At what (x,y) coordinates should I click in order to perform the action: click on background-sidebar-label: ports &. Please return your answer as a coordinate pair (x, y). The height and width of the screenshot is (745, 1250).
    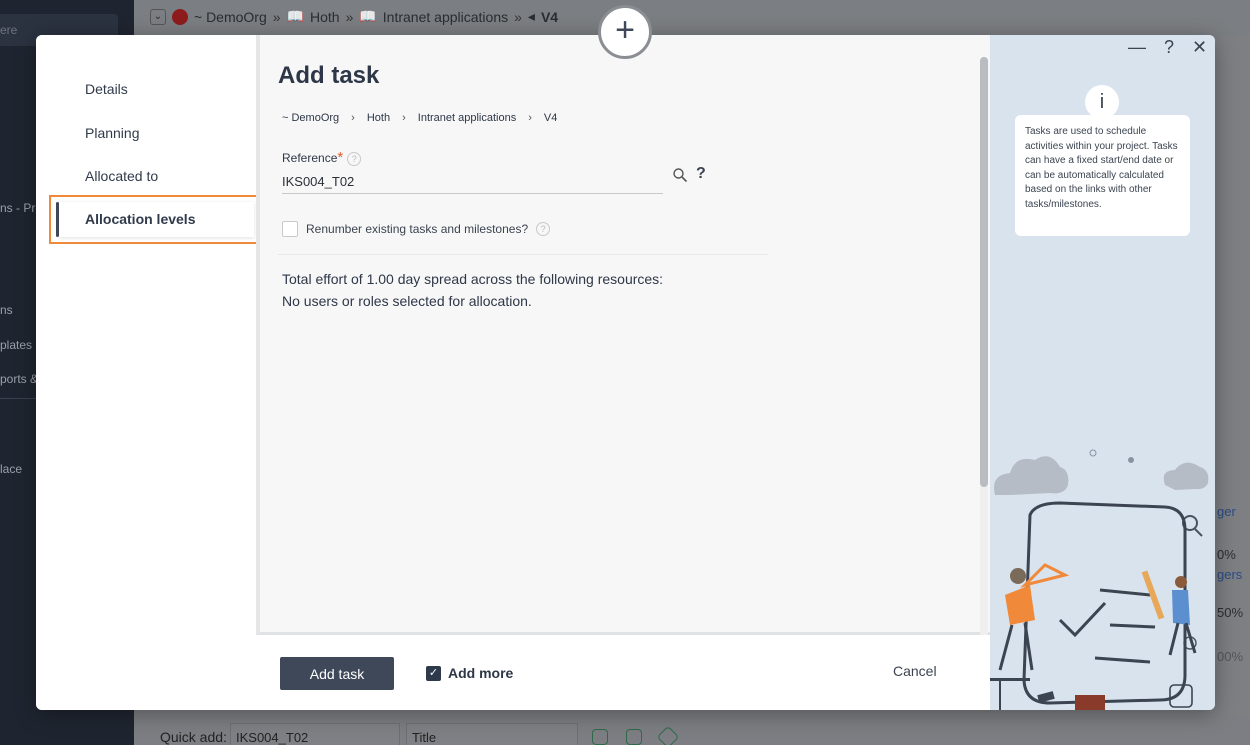
    Looking at the image, I should click on (19, 379).